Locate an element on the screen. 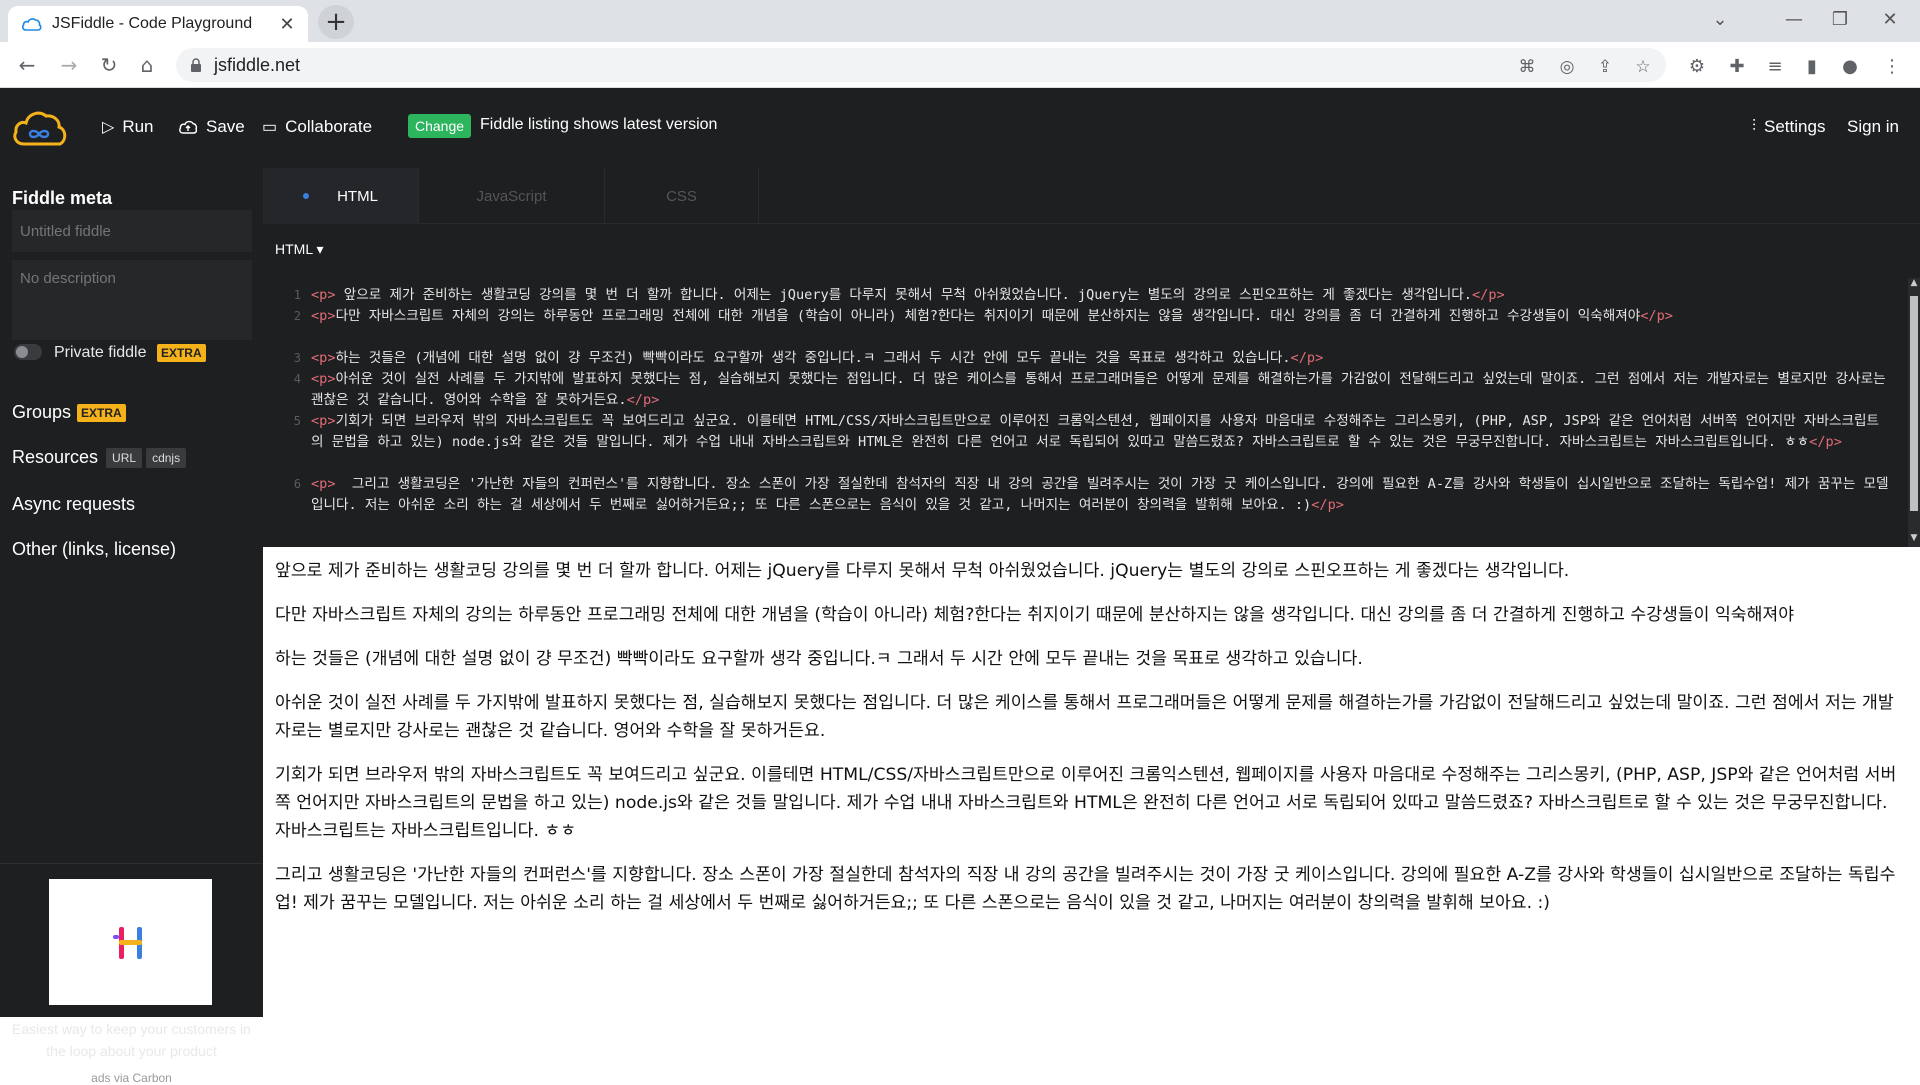 The height and width of the screenshot is (1085, 1920). jsfiddle-favicon-icon is located at coordinates (32, 24).